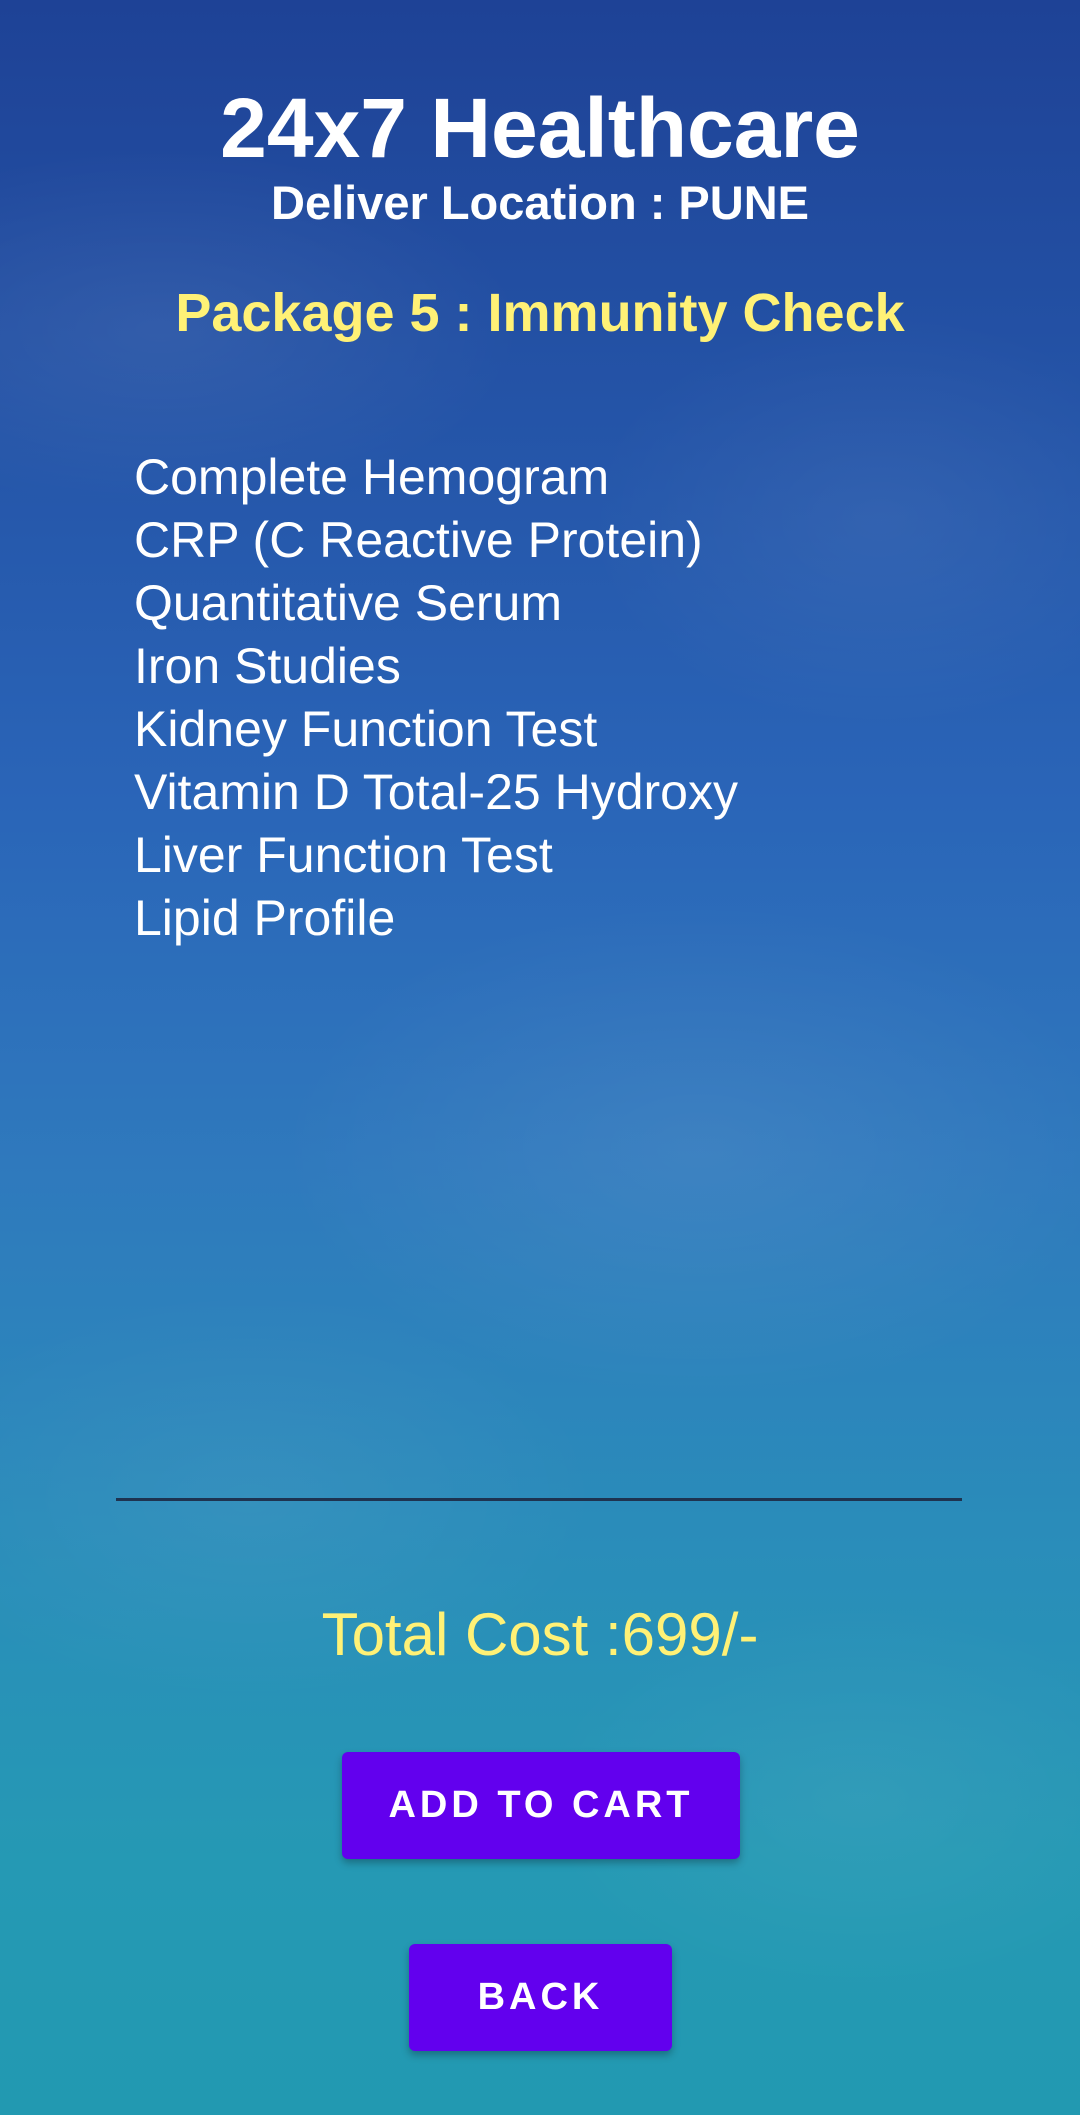 Image resolution: width=1080 pixels, height=2115 pixels. What do you see at coordinates (372, 477) in the screenshot?
I see `list-item: Complete Hemogram` at bounding box center [372, 477].